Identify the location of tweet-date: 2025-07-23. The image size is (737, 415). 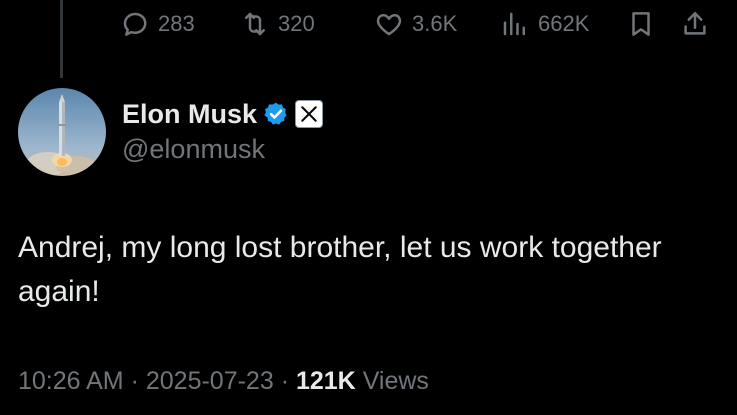
(210, 381).